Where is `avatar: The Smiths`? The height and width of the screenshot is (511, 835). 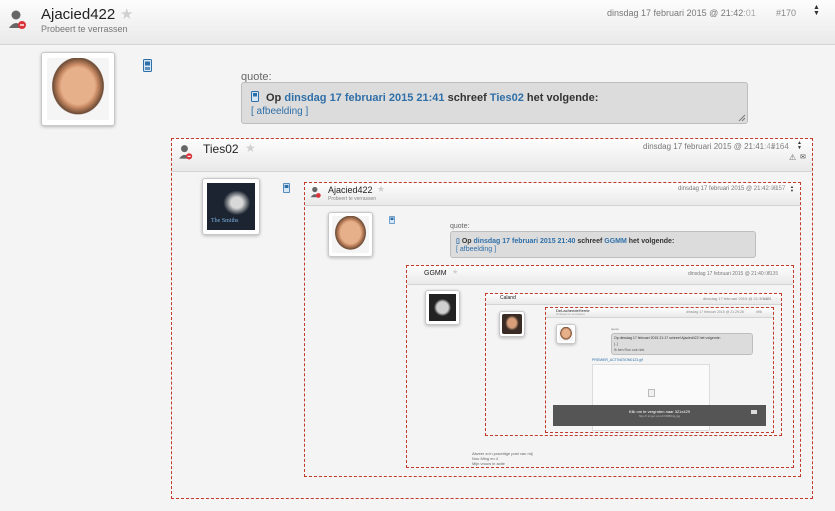 avatar: The Smiths is located at coordinates (231, 206).